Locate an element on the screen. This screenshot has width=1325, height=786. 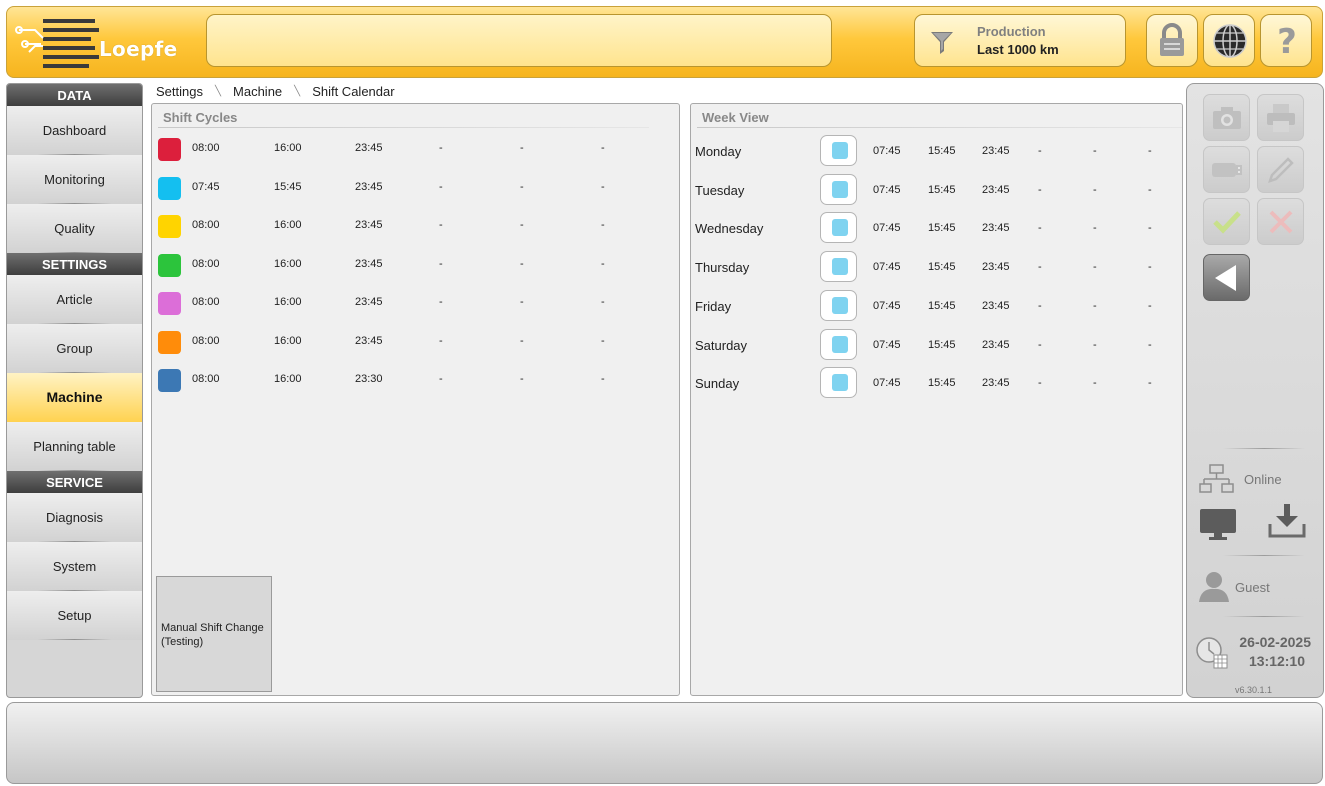
snapshot-button is located at coordinates (1226, 117).